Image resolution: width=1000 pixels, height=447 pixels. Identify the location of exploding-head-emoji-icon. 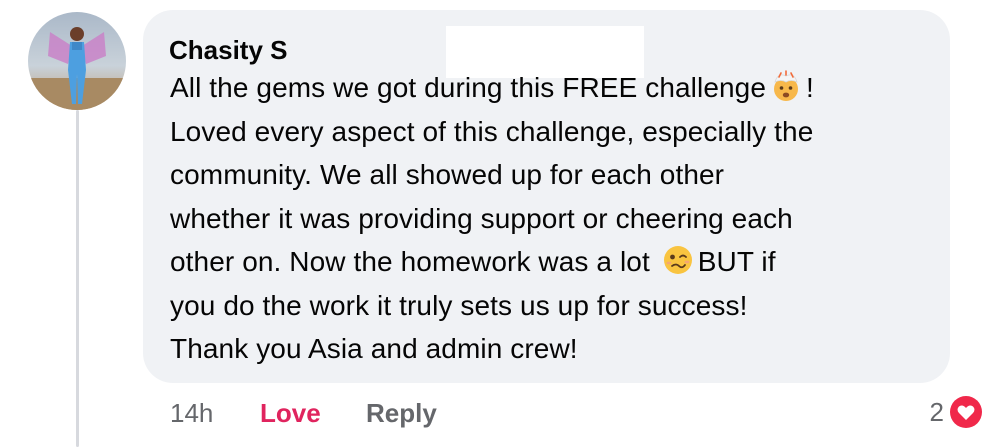
(786, 86).